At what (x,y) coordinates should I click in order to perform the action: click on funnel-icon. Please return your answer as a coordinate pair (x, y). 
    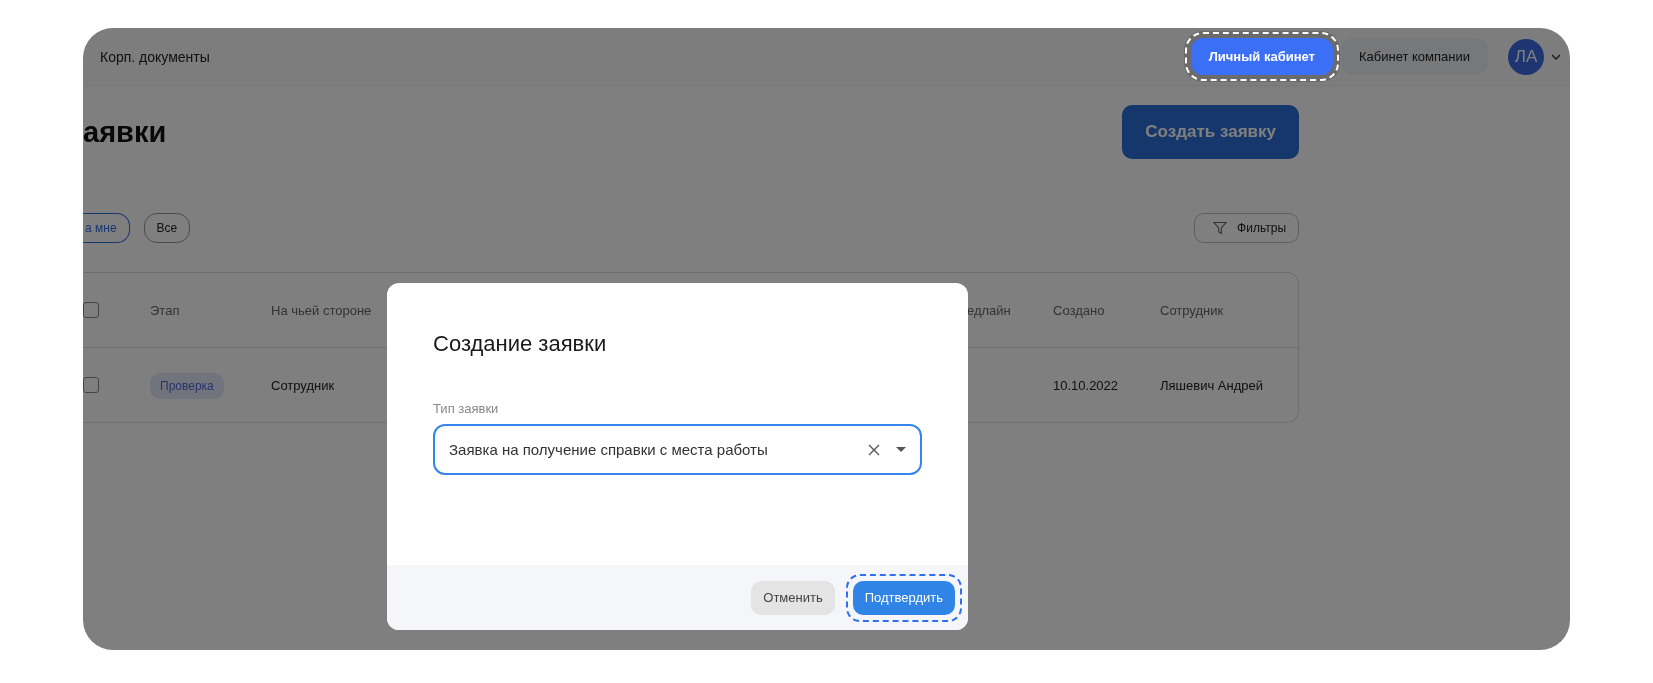
    Looking at the image, I should click on (1220, 228).